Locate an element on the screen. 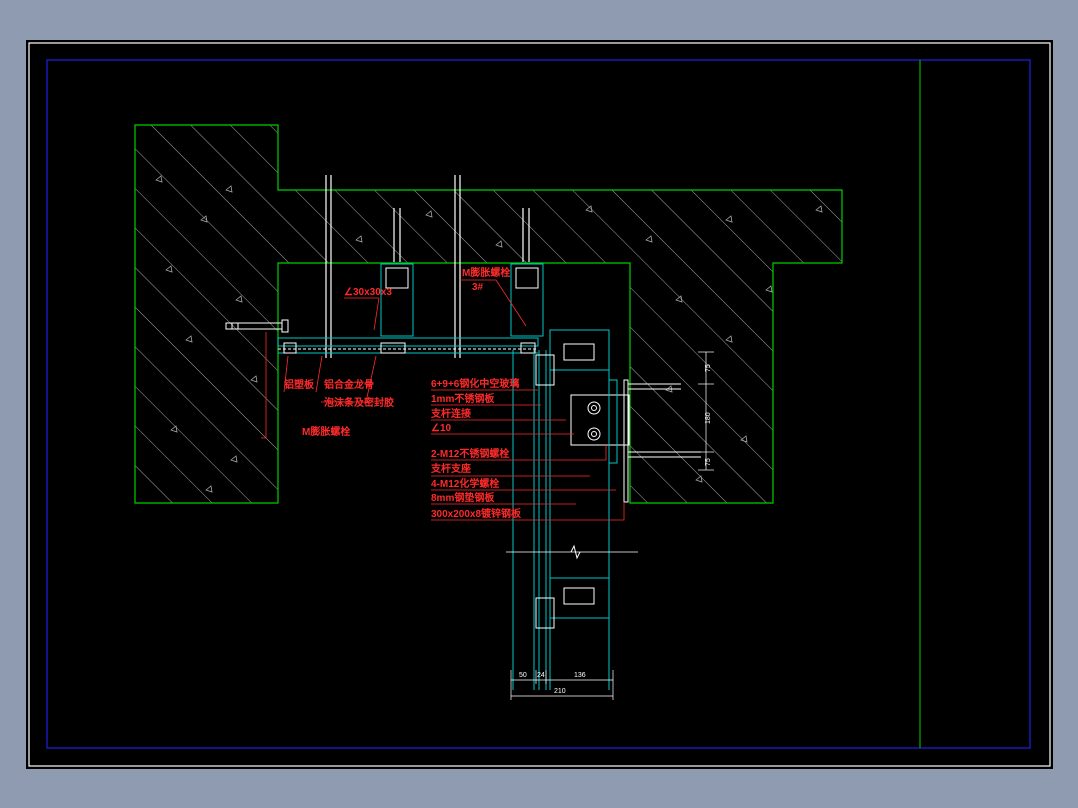 This screenshot has height=808, width=1078. dim-bottom-2: 24 is located at coordinates (541, 675).